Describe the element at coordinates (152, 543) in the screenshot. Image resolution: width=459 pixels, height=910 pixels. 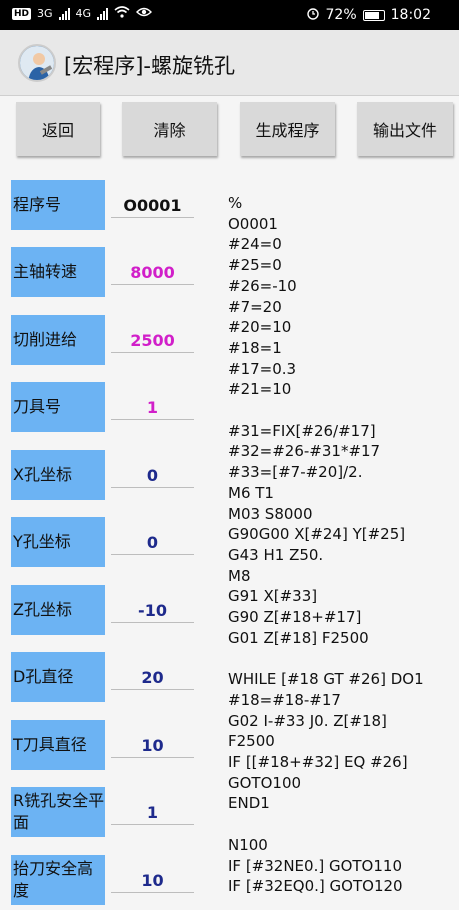
I see `y-hole-coordinate-field: 0` at that location.